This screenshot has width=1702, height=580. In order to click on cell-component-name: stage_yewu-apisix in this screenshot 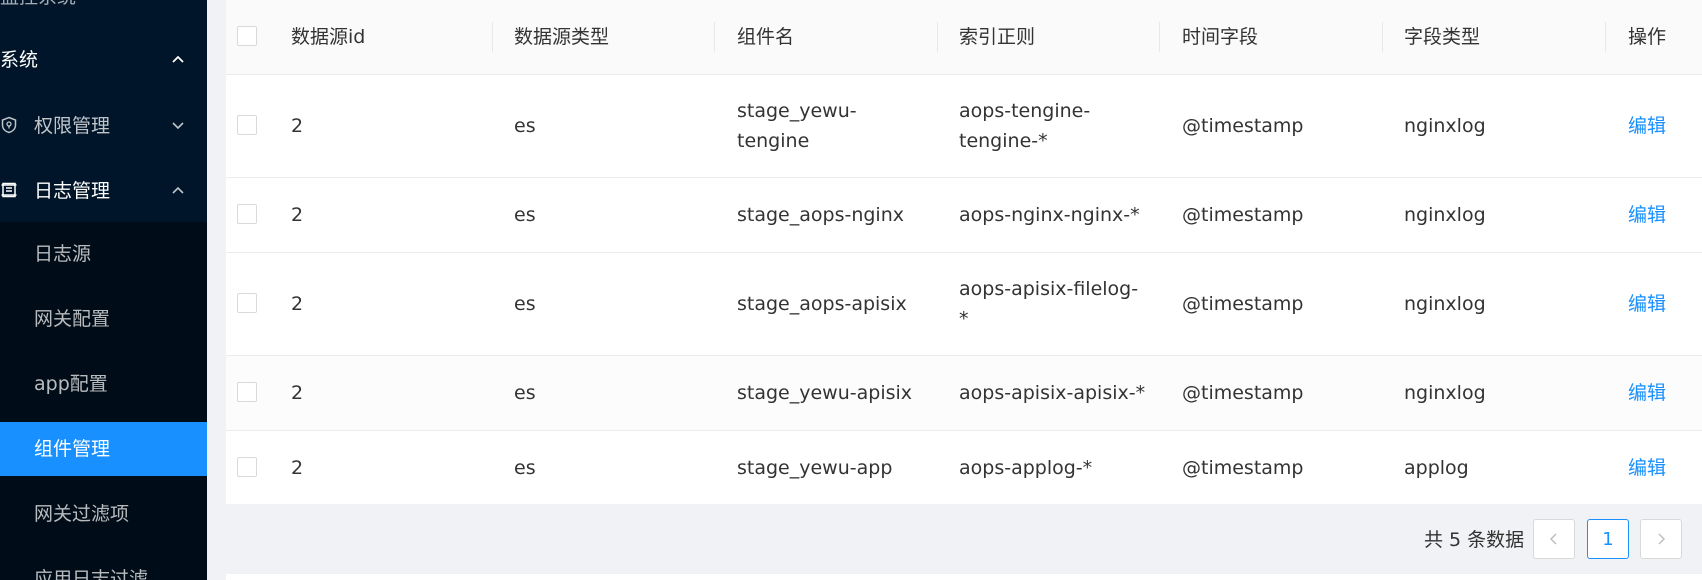, I will do `click(824, 393)`.